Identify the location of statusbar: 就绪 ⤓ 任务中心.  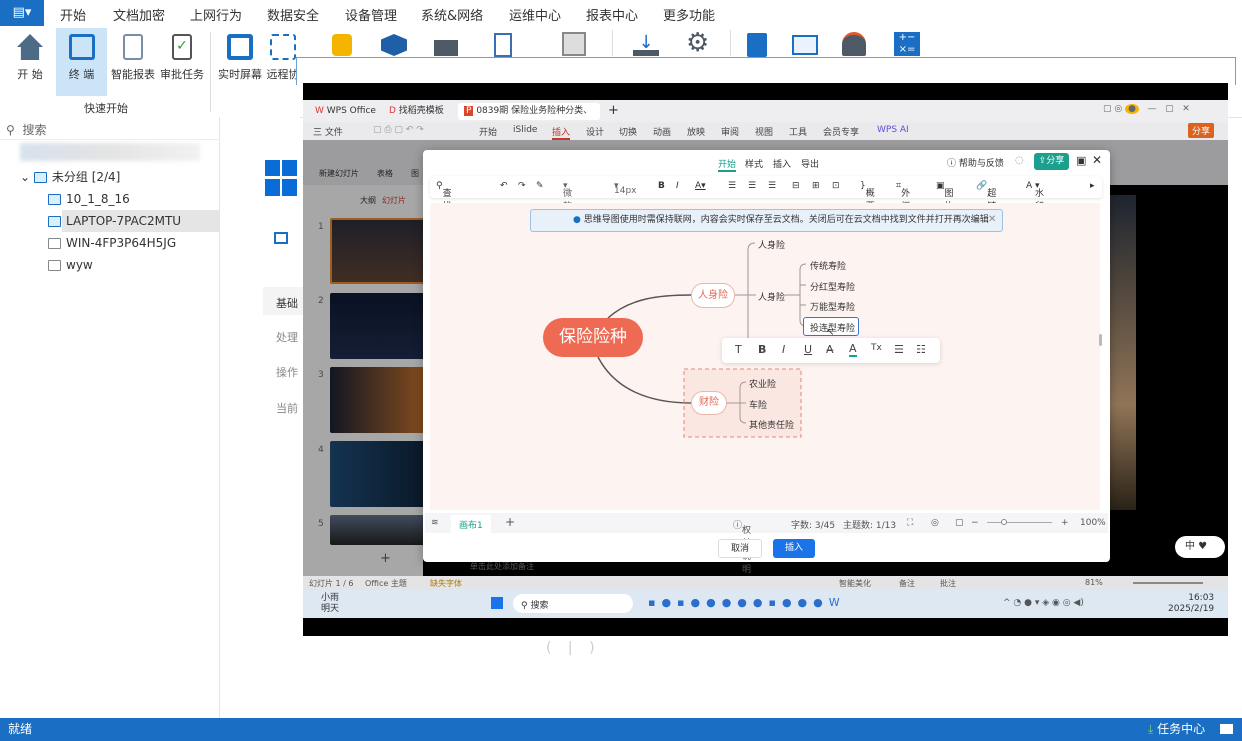
(621, 729).